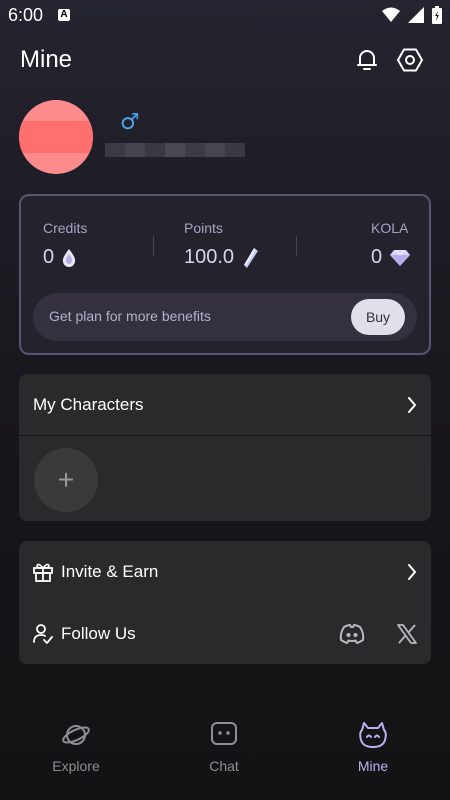  What do you see at coordinates (64, 15) in the screenshot?
I see `keyboard-indicator-icon: A` at bounding box center [64, 15].